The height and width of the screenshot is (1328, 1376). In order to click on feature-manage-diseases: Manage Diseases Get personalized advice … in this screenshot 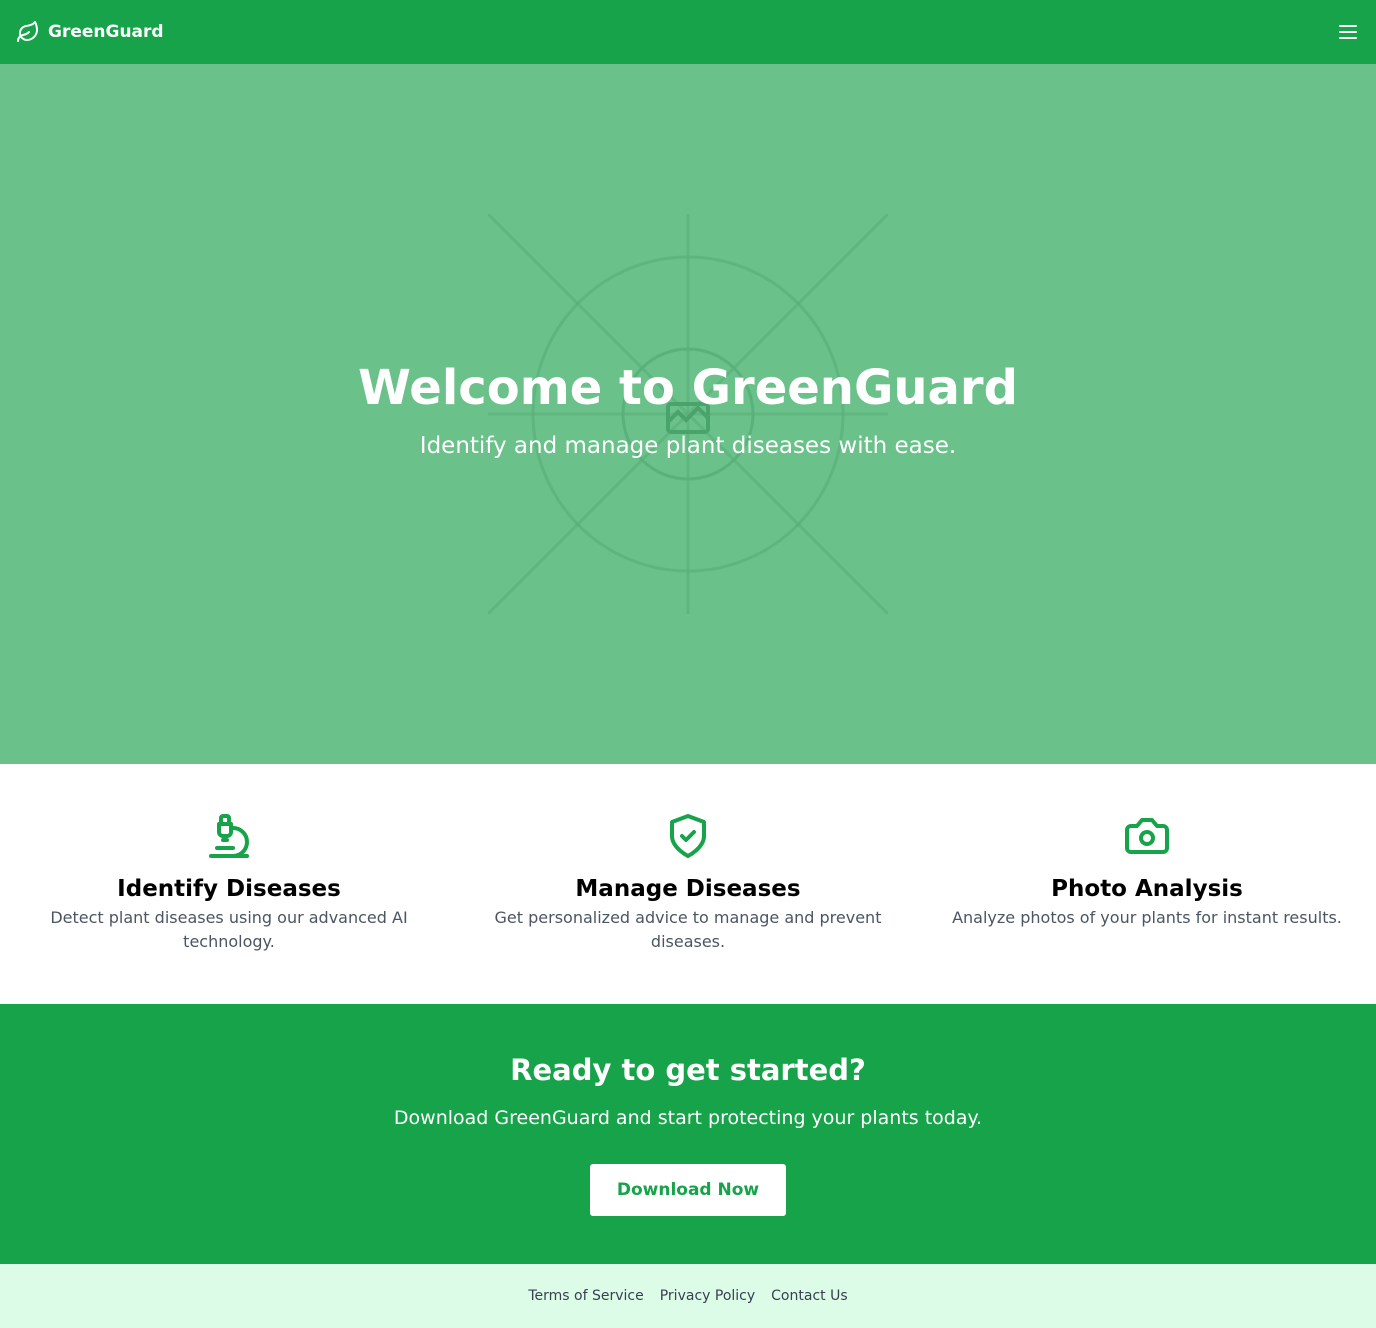, I will do `click(688, 883)`.